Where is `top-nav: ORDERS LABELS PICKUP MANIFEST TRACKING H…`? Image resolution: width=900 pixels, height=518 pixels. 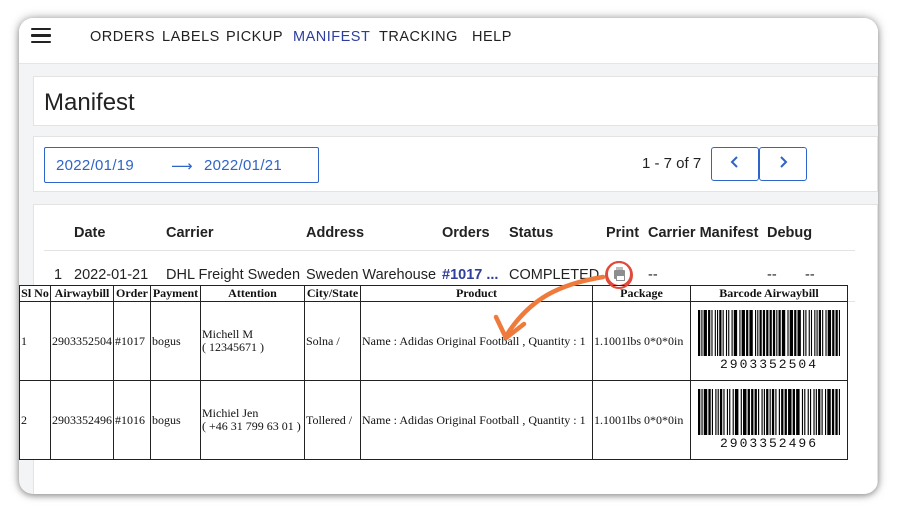
top-nav: ORDERS LABELS PICKUP MANIFEST TRACKING H… is located at coordinates (448, 41).